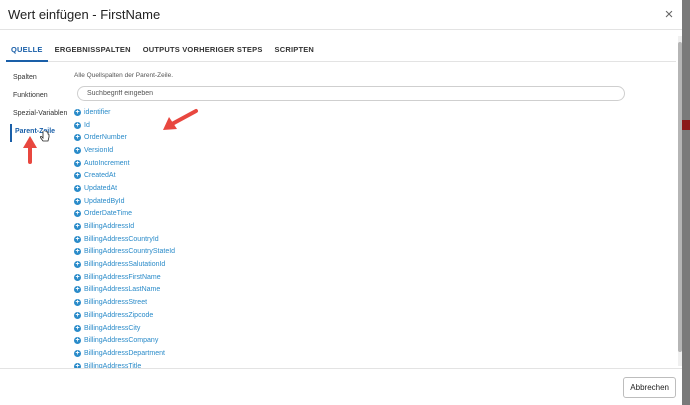 This screenshot has width=690, height=405. I want to click on arrow-up-annotation, so click(30, 150).